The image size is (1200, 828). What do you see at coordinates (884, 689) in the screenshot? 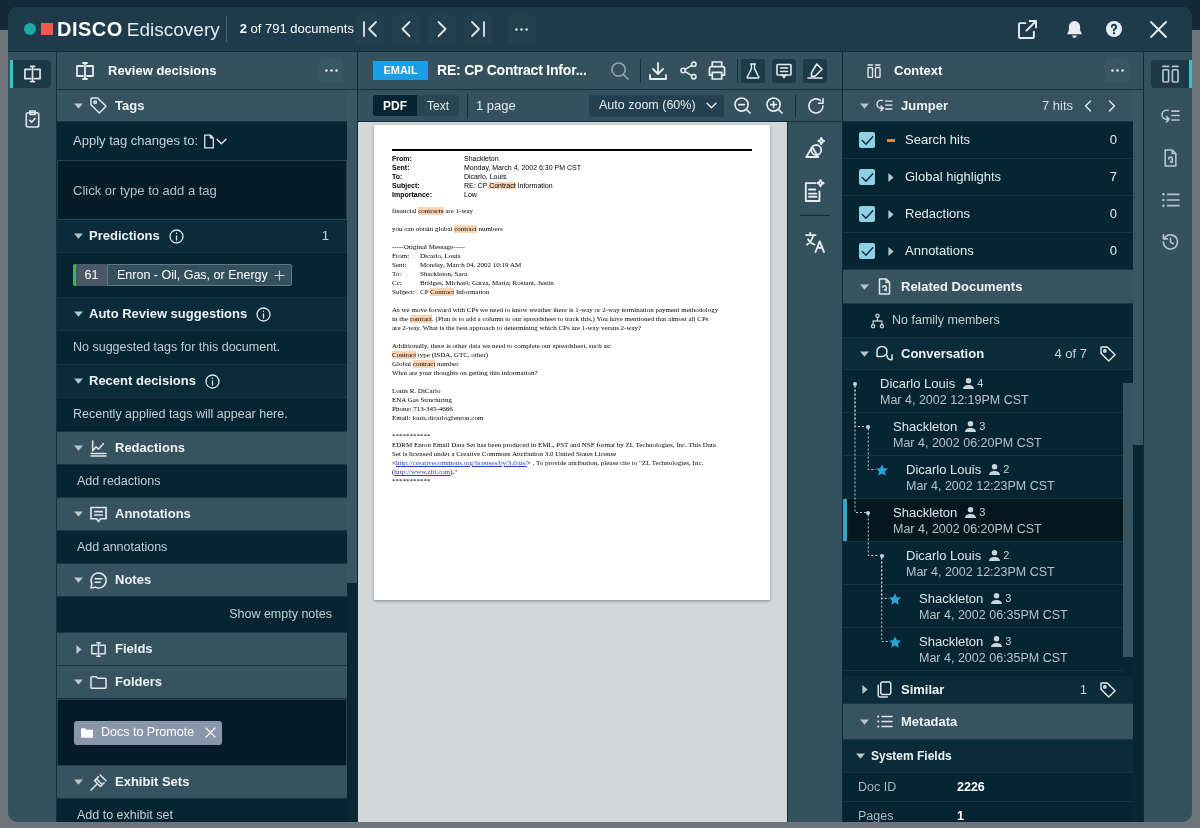
I see `stacked-pages-icon` at bounding box center [884, 689].